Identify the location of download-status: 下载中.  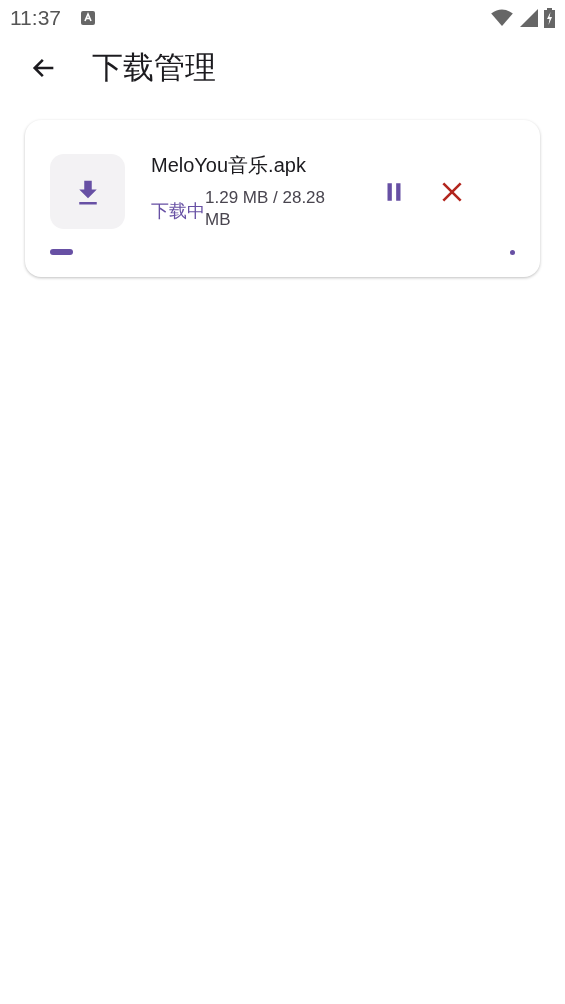
(178, 211).